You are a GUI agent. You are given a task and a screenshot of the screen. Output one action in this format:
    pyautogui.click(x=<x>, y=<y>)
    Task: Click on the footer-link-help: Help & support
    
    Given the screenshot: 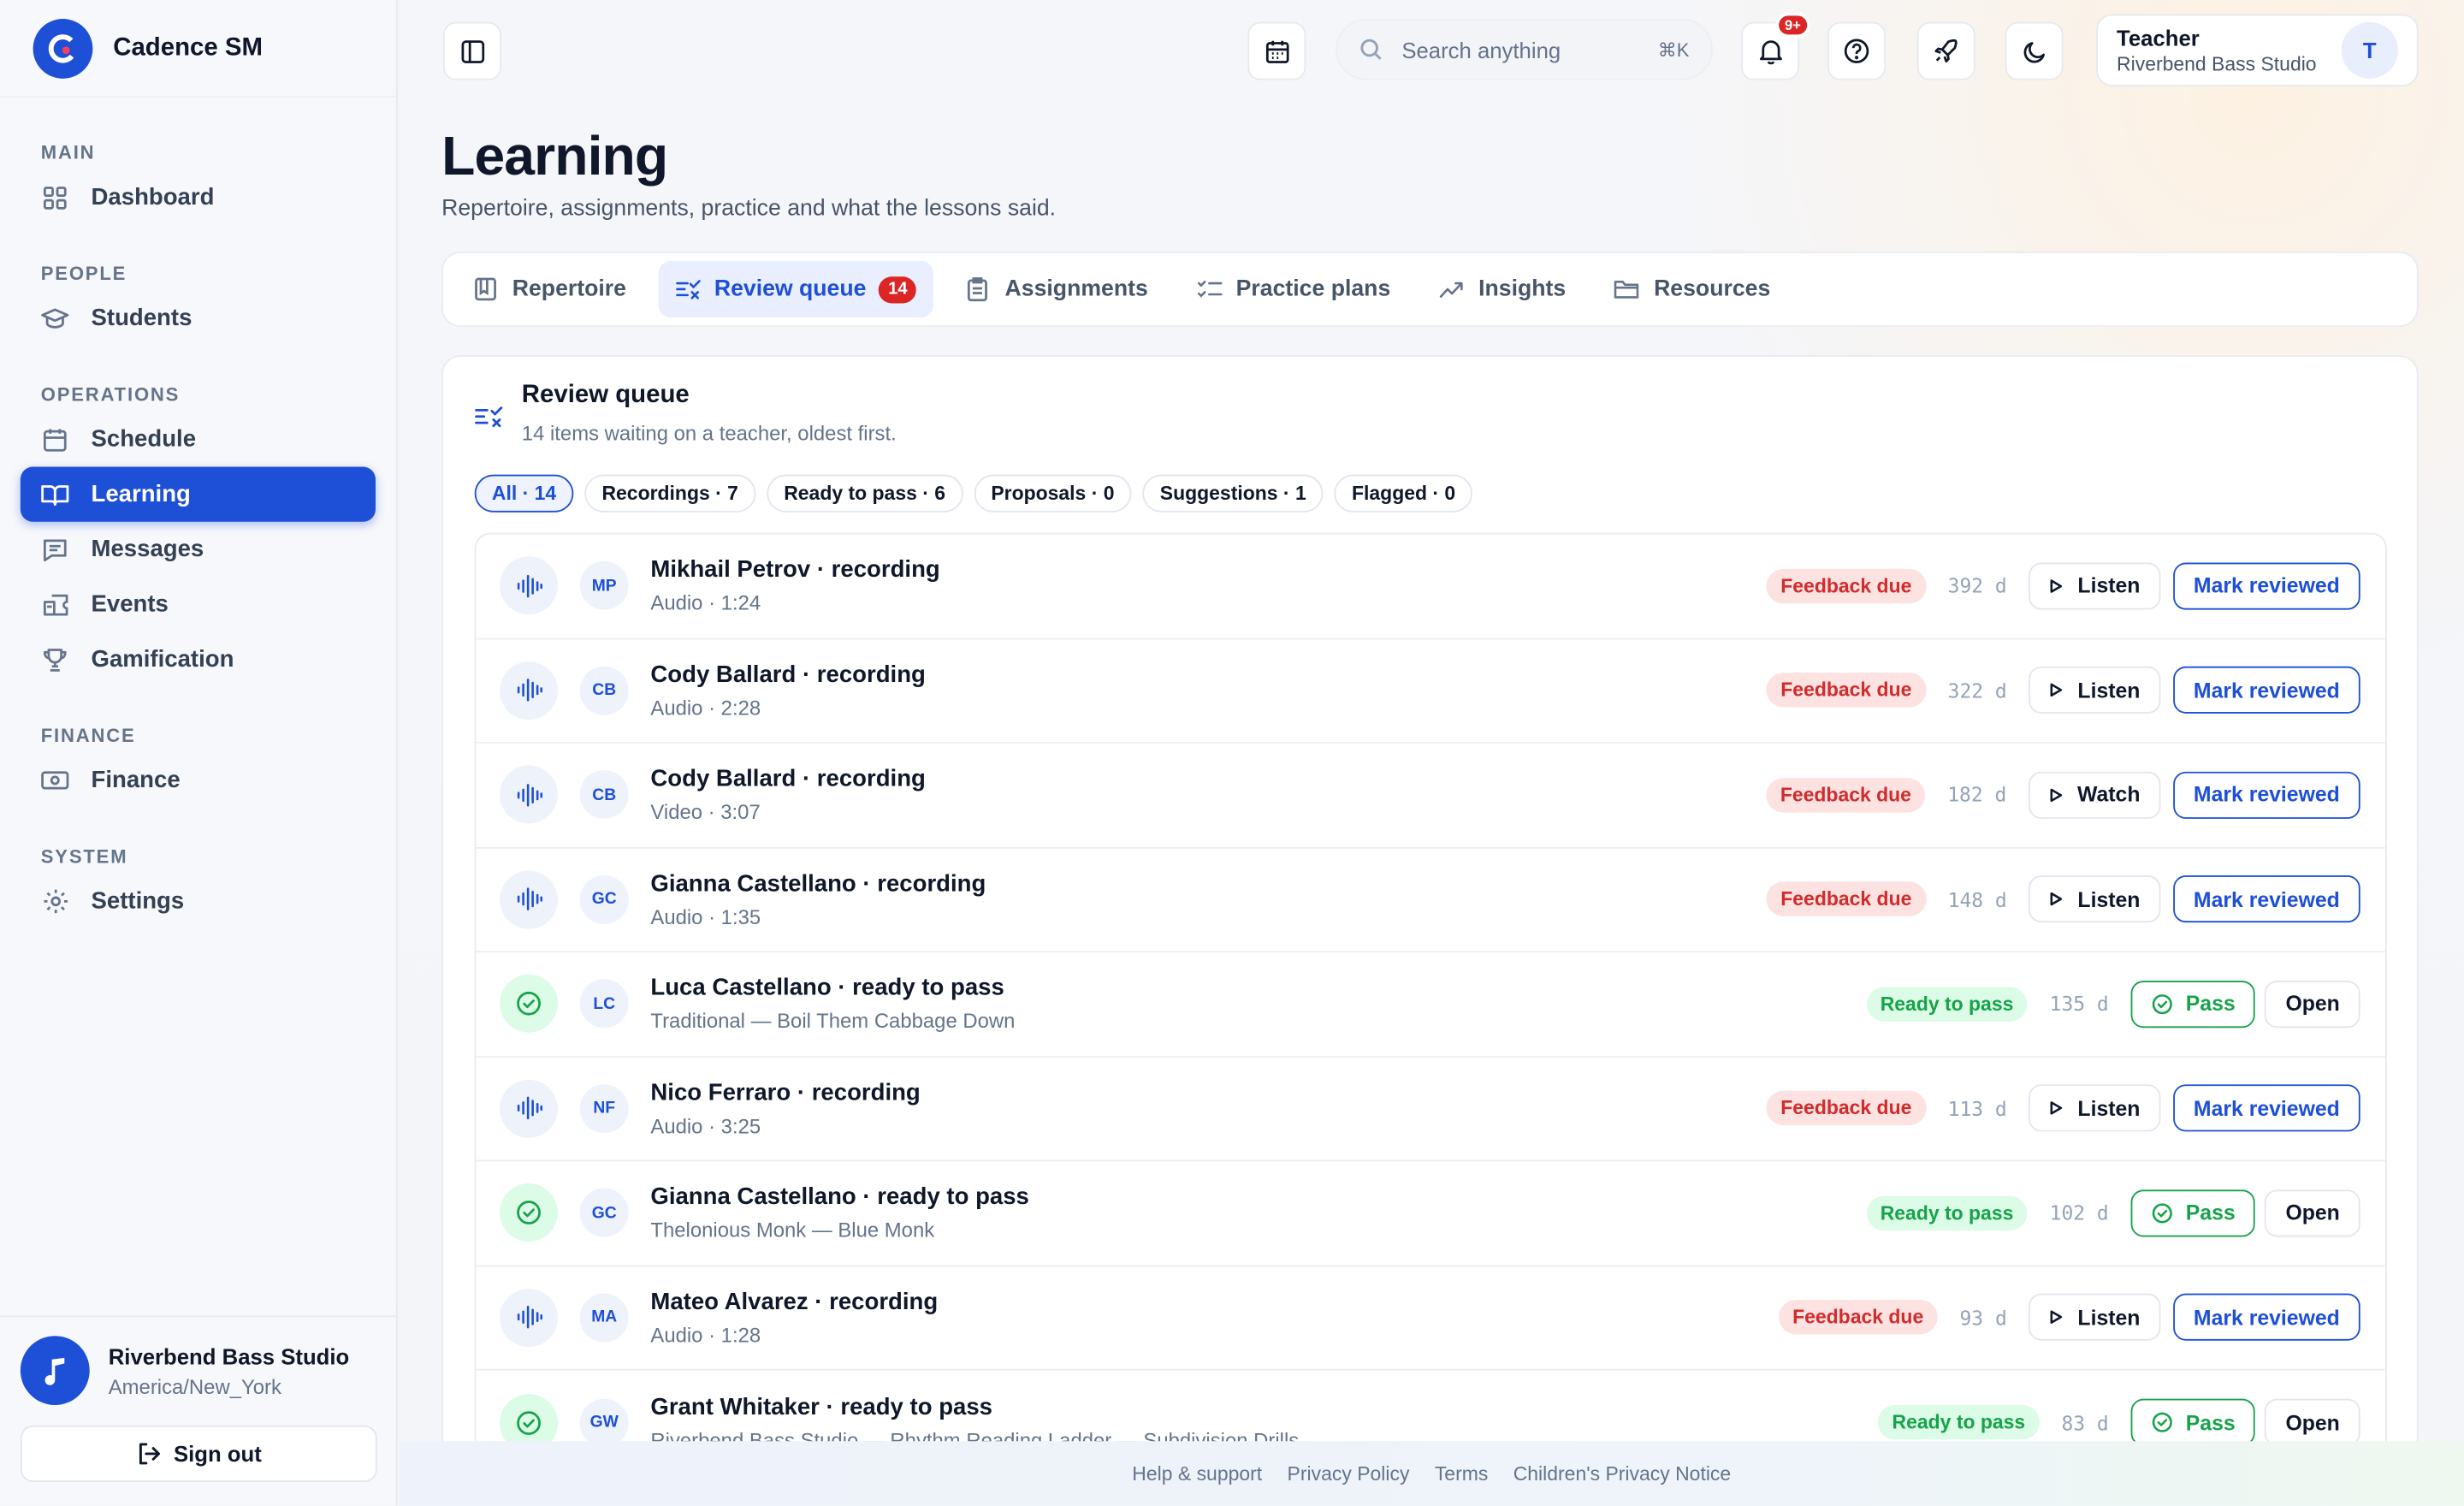 What is the action you would take?
    pyautogui.click(x=1197, y=1474)
    